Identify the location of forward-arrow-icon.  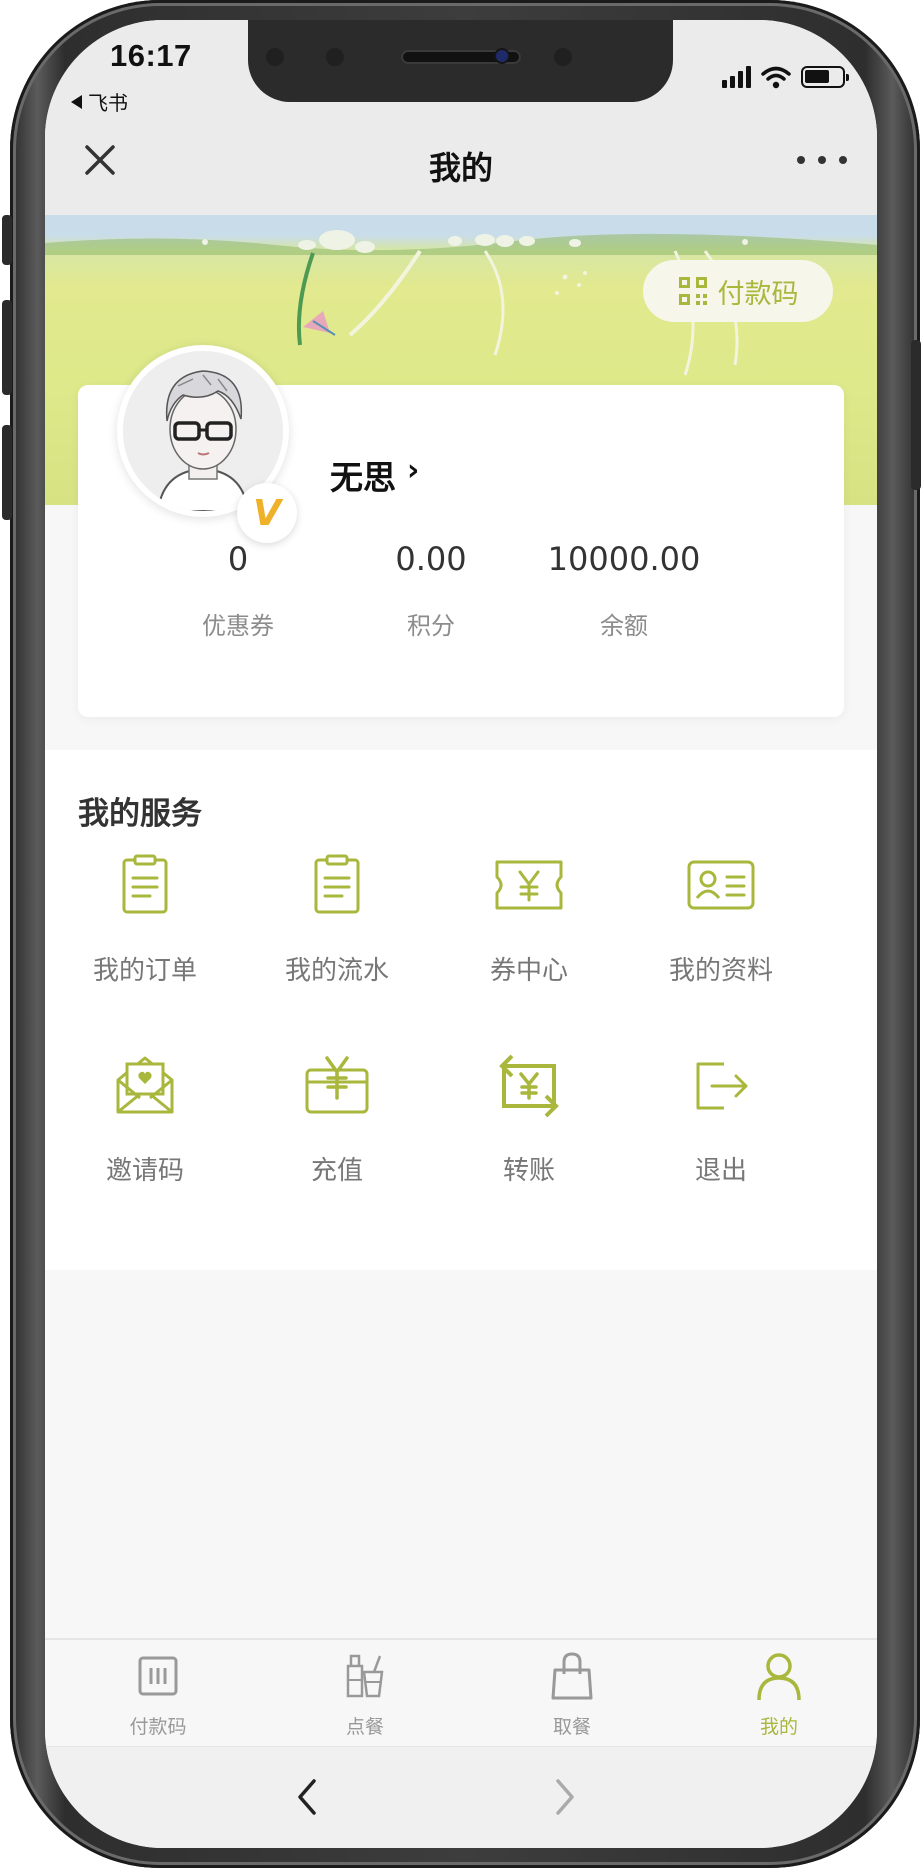
(565, 1797).